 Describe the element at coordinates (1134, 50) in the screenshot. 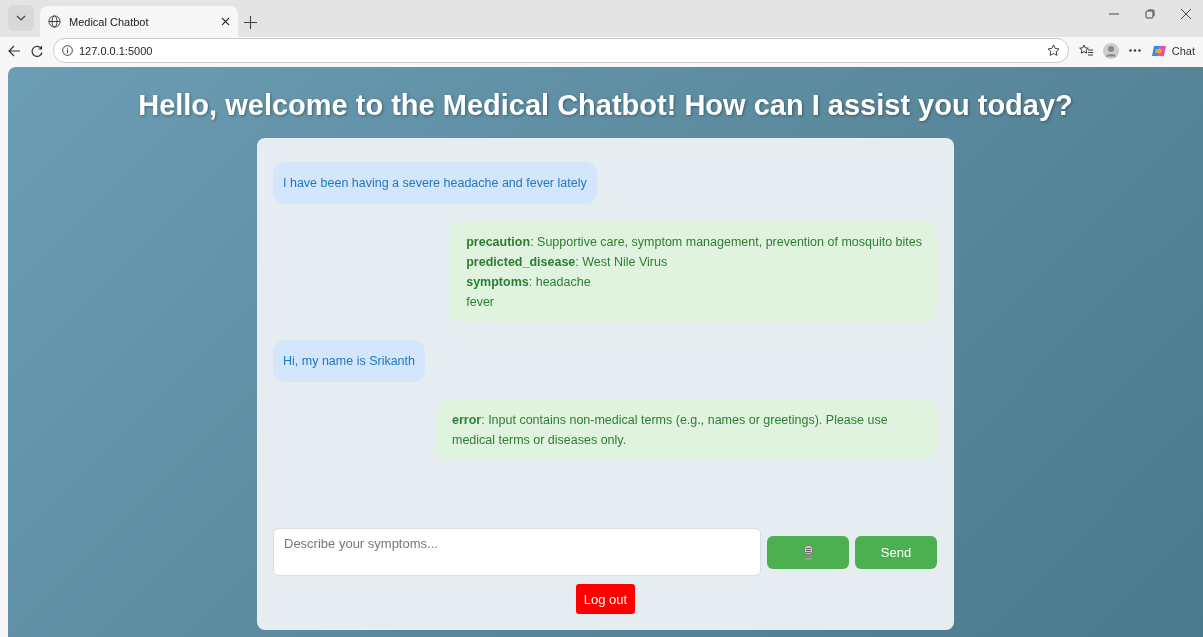

I see `more-icon` at that location.